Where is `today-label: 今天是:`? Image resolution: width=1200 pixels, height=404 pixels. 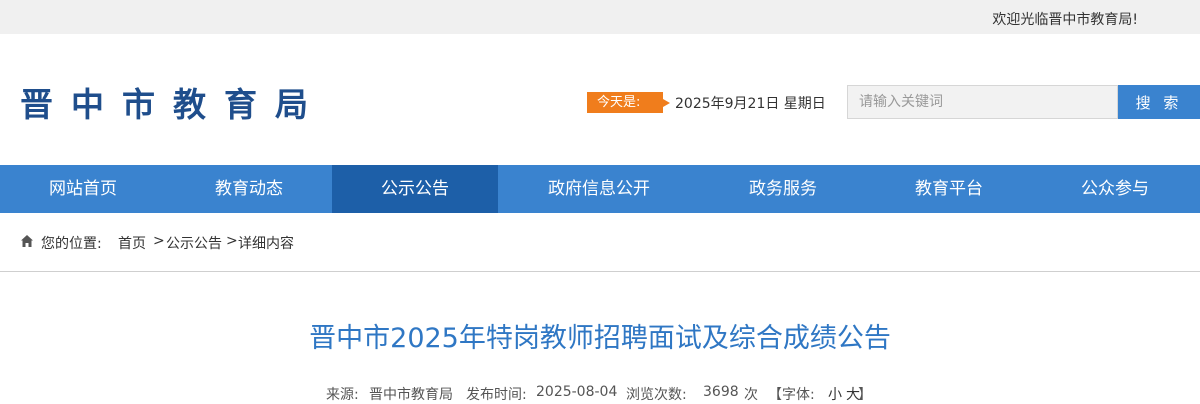
today-label: 今天是: is located at coordinates (619, 102).